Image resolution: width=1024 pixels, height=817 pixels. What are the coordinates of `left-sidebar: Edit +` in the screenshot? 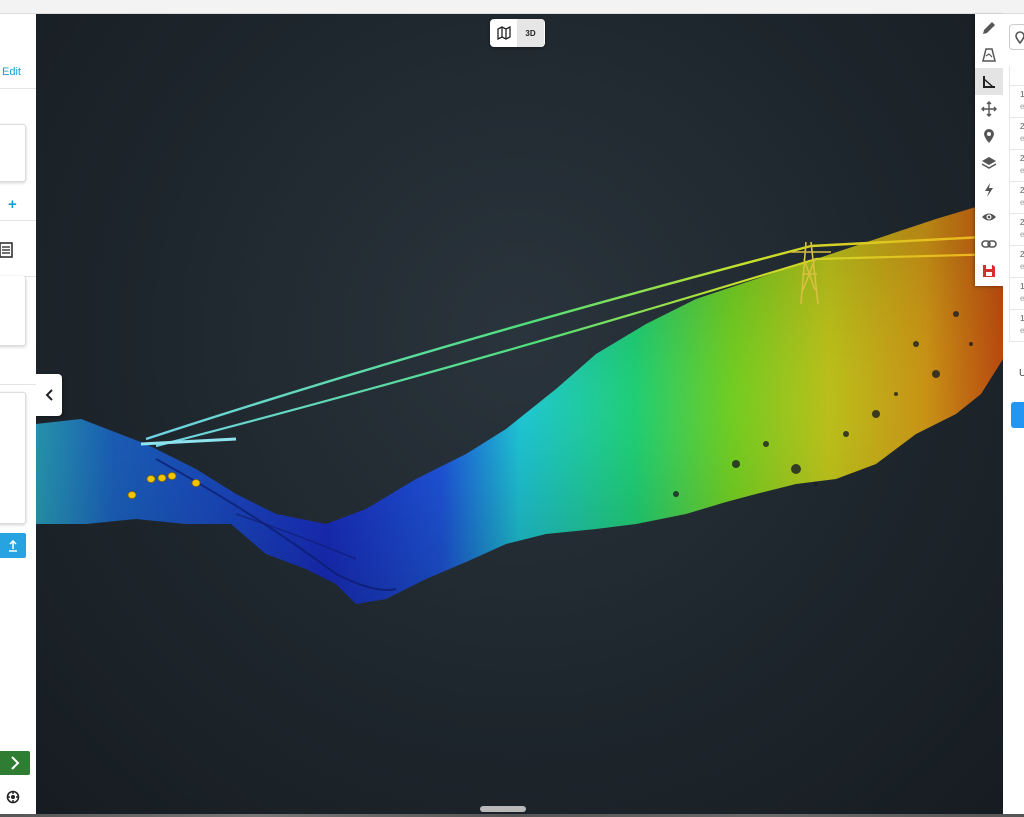 It's located at (18, 414).